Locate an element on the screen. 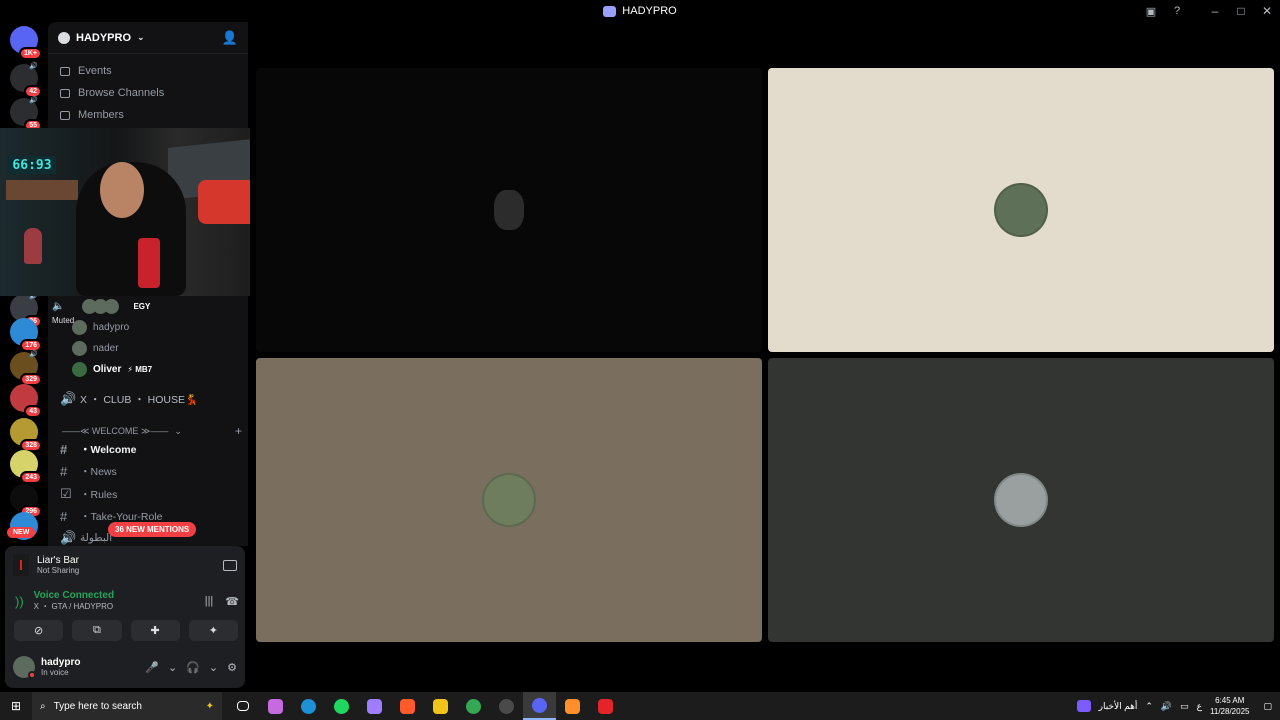 Image resolution: width=1280 pixels, height=720 pixels. rules-icon: ☑ is located at coordinates (66, 493).